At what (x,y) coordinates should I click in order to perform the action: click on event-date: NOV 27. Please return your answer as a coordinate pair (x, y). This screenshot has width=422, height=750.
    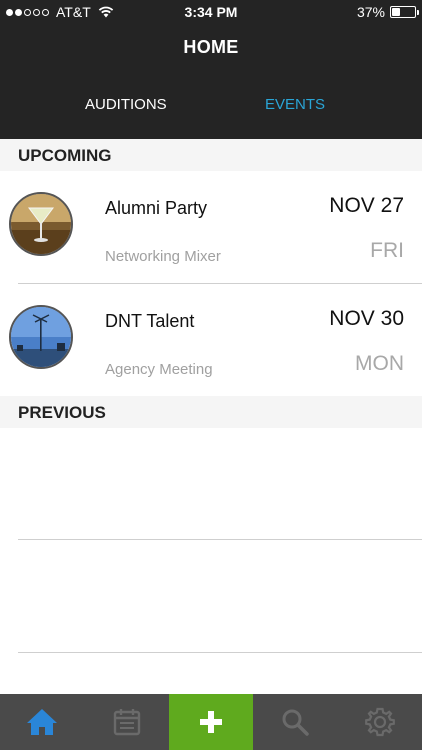
    Looking at the image, I should click on (366, 205).